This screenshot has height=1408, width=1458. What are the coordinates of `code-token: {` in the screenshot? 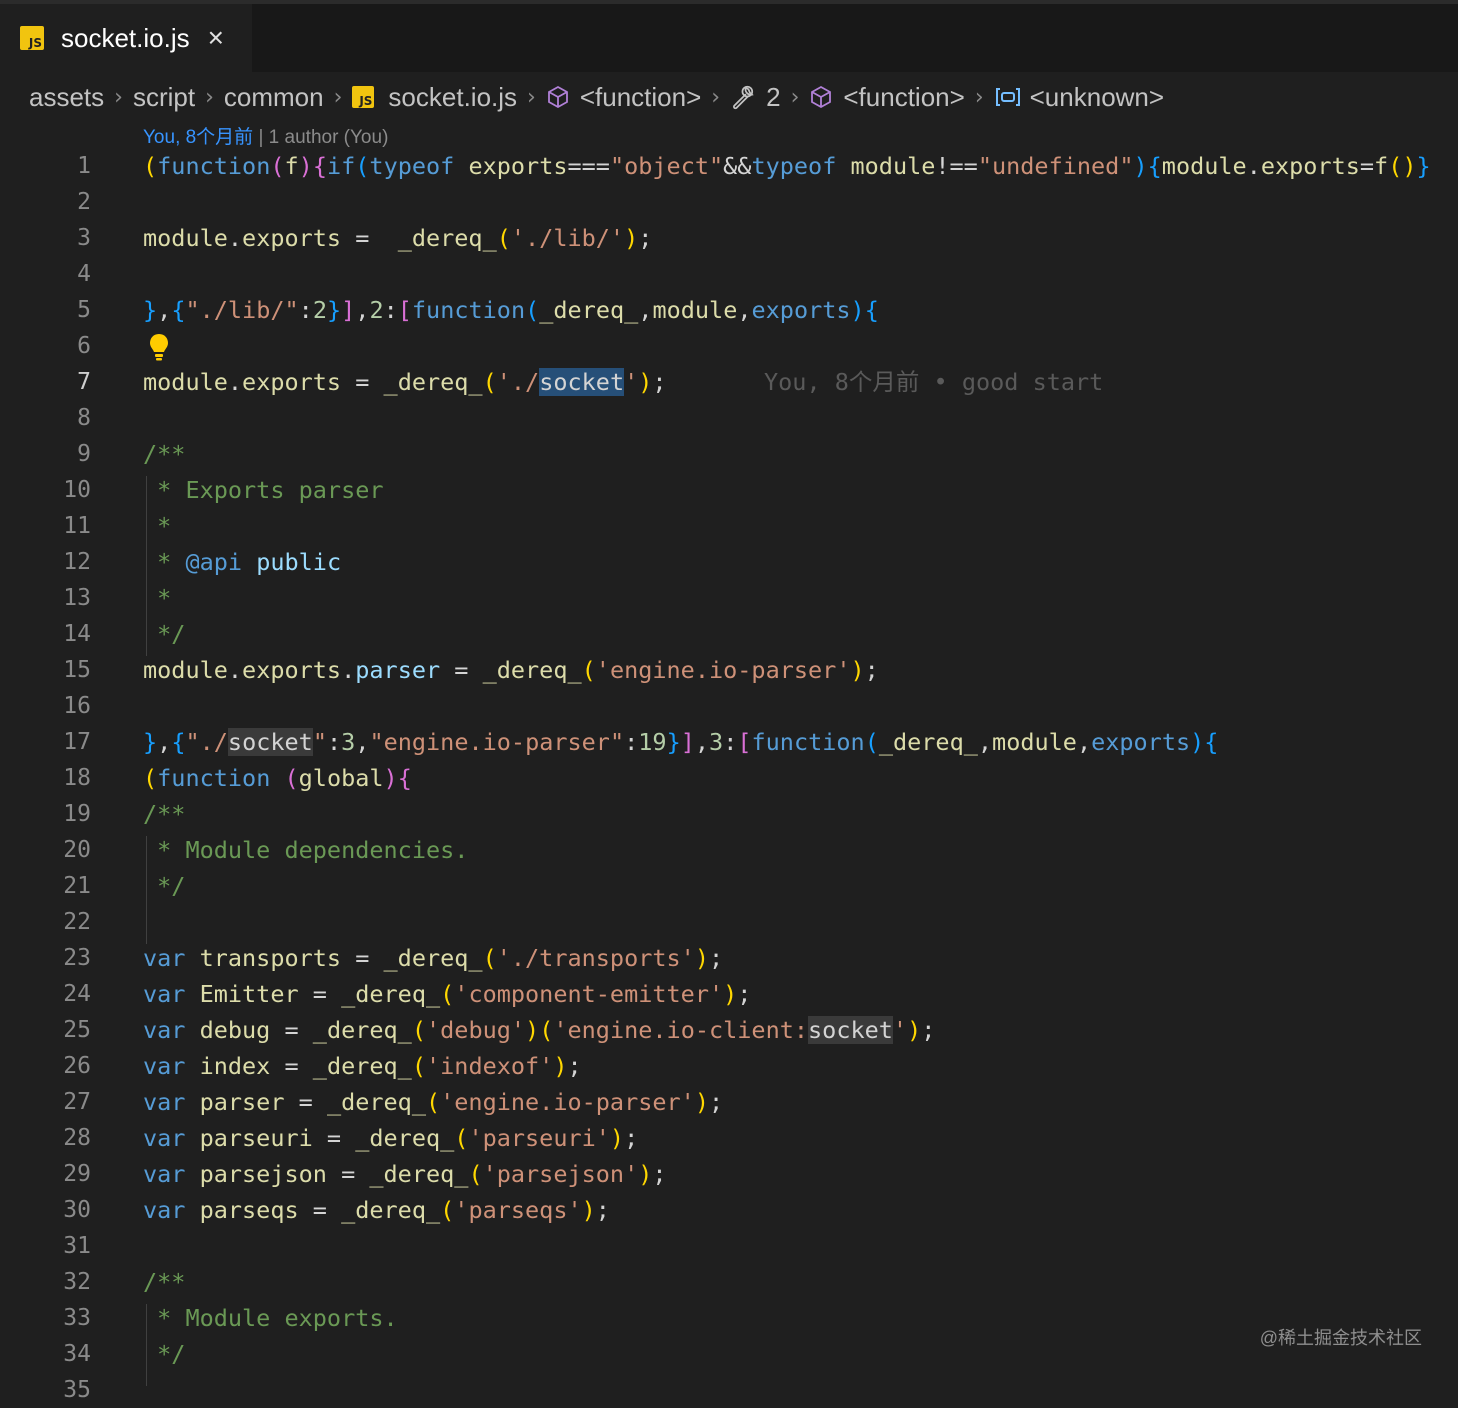 It's located at (871, 310).